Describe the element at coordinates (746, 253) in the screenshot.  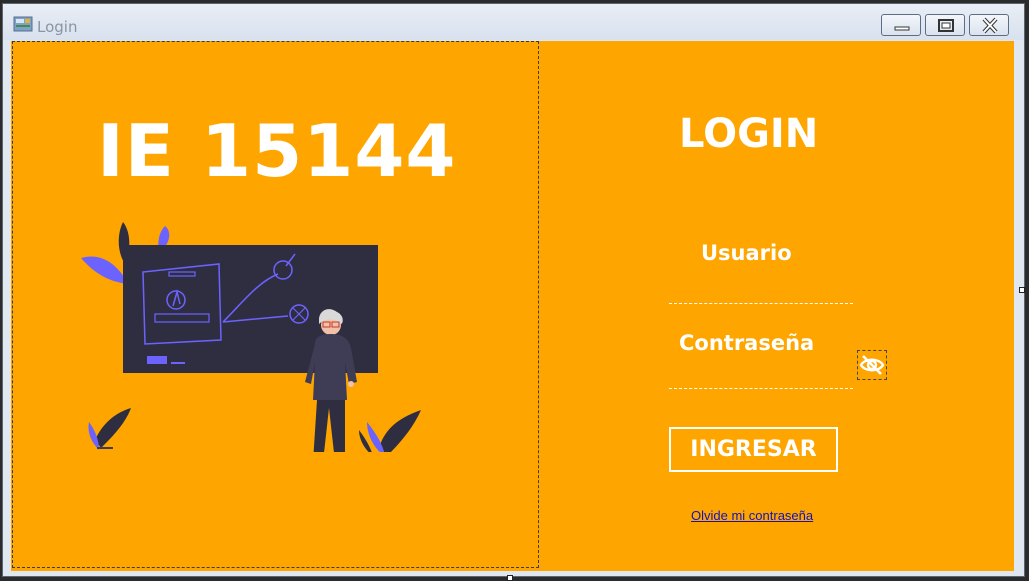
I see `username-label: Usuario` at that location.